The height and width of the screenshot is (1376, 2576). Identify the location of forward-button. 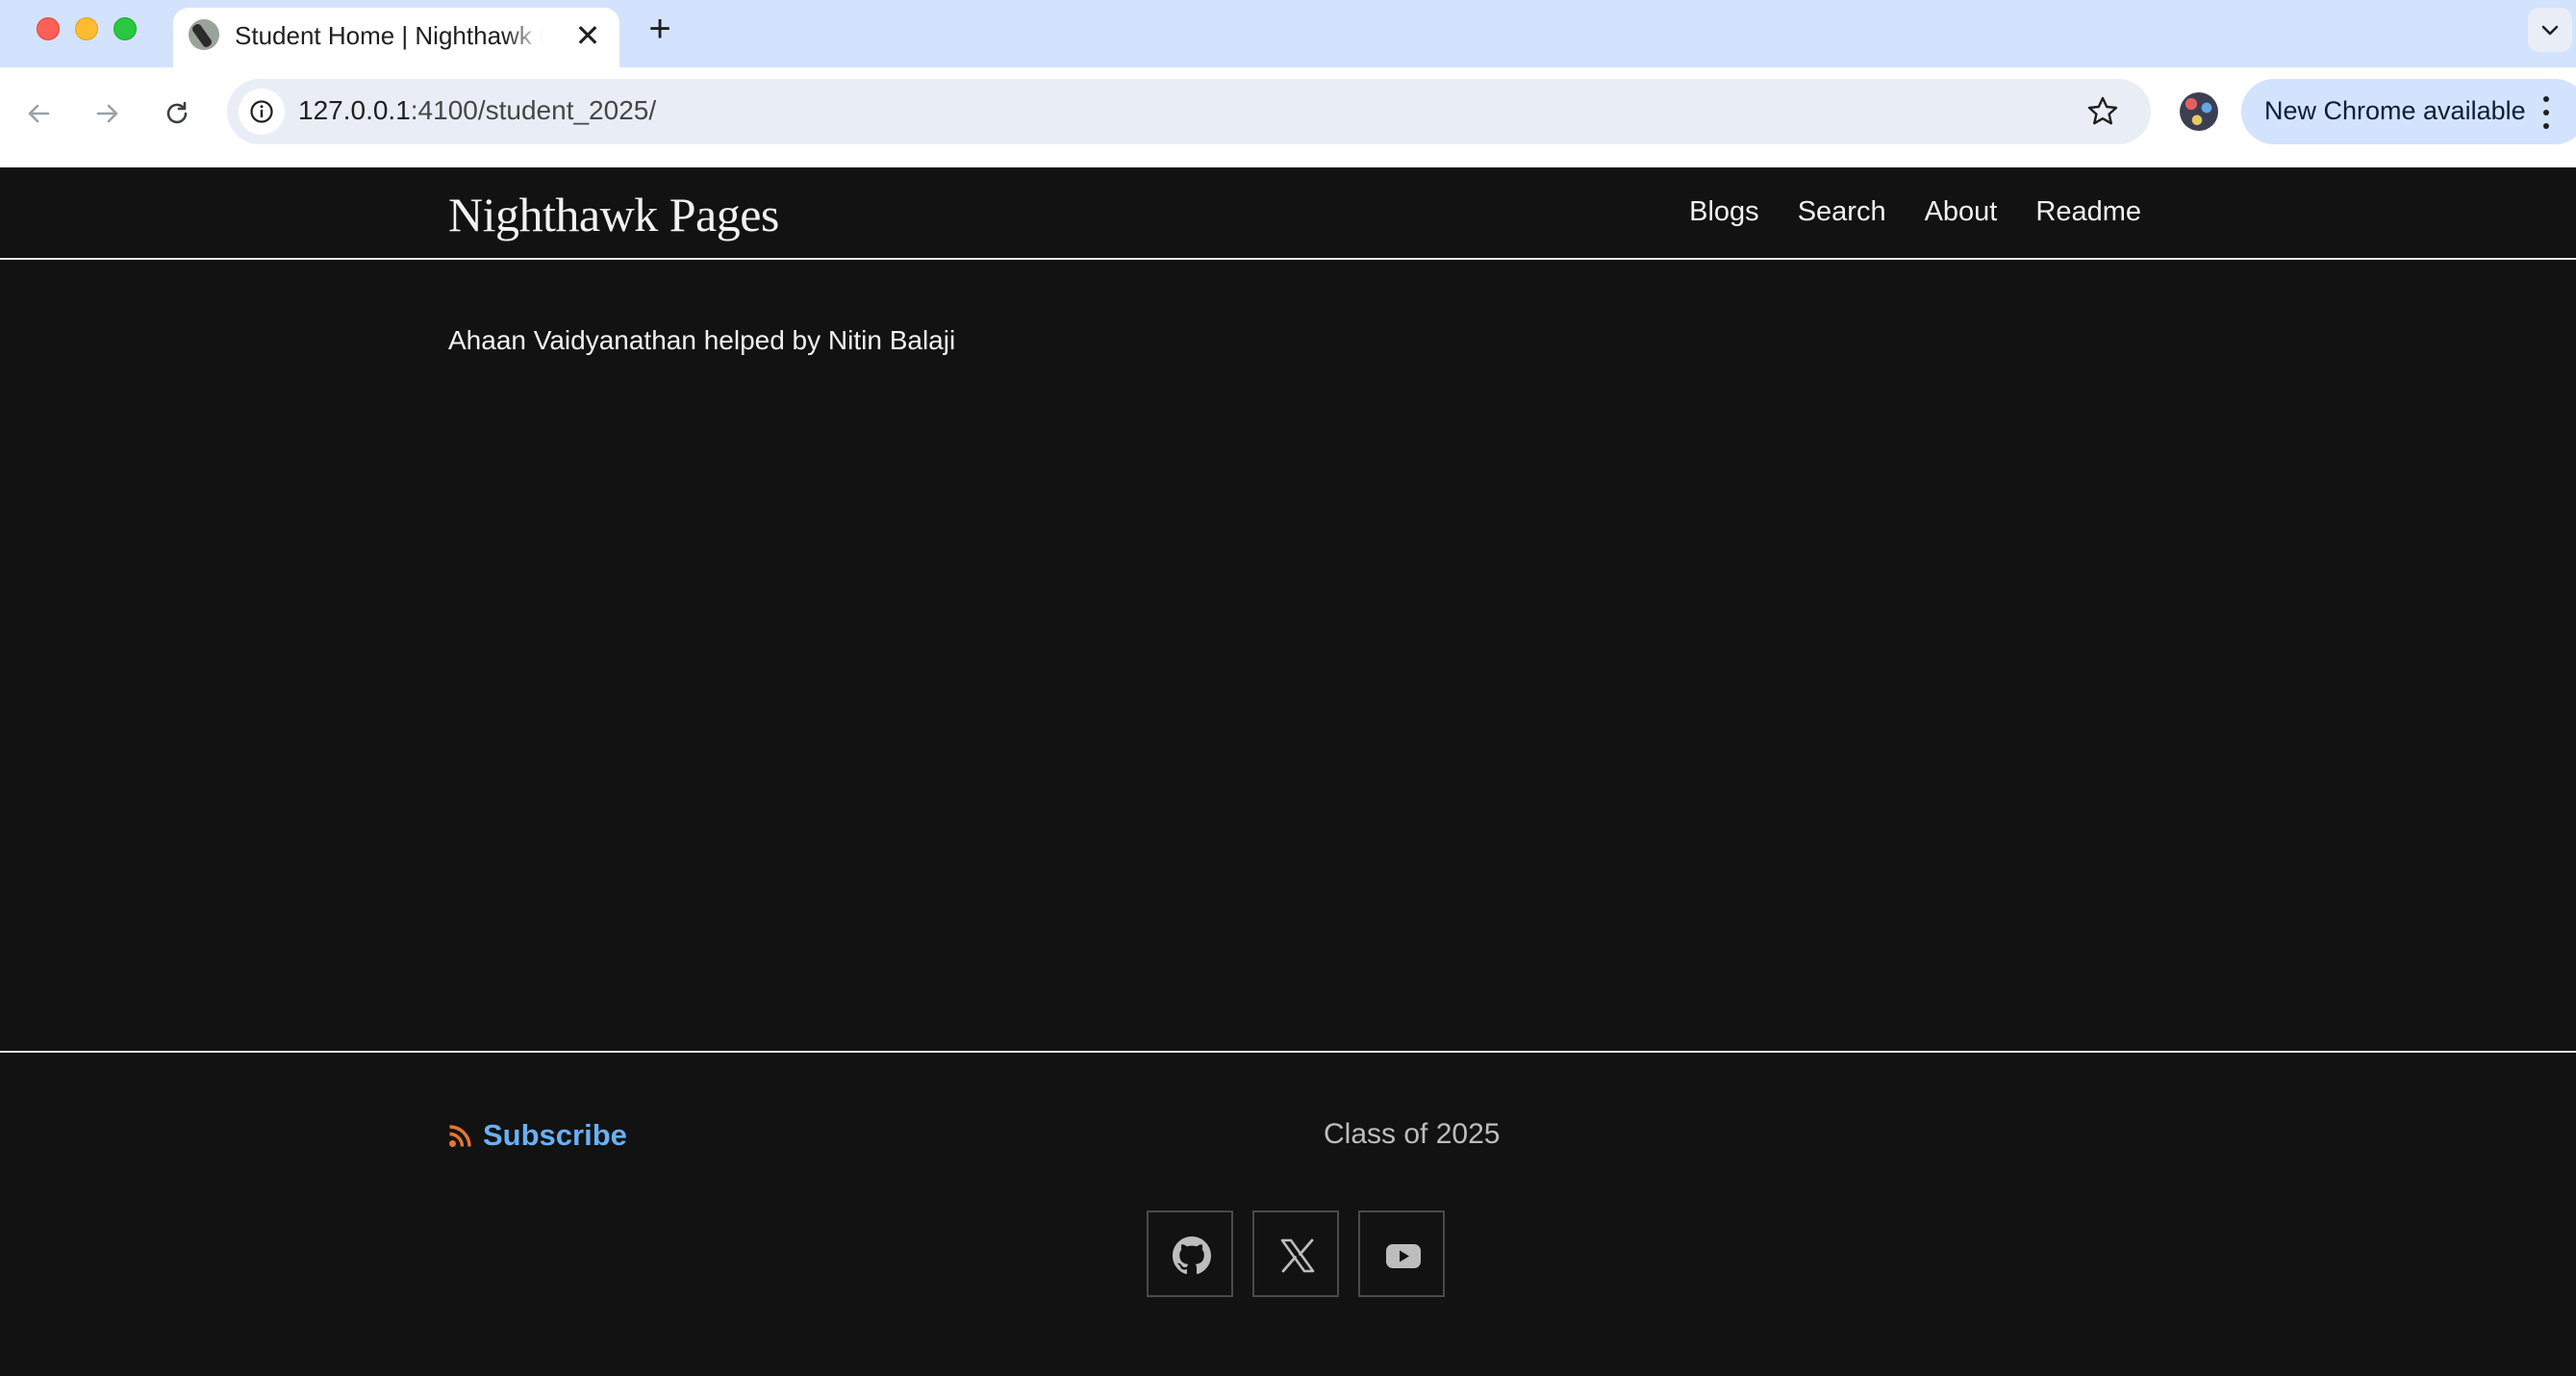
(108, 113).